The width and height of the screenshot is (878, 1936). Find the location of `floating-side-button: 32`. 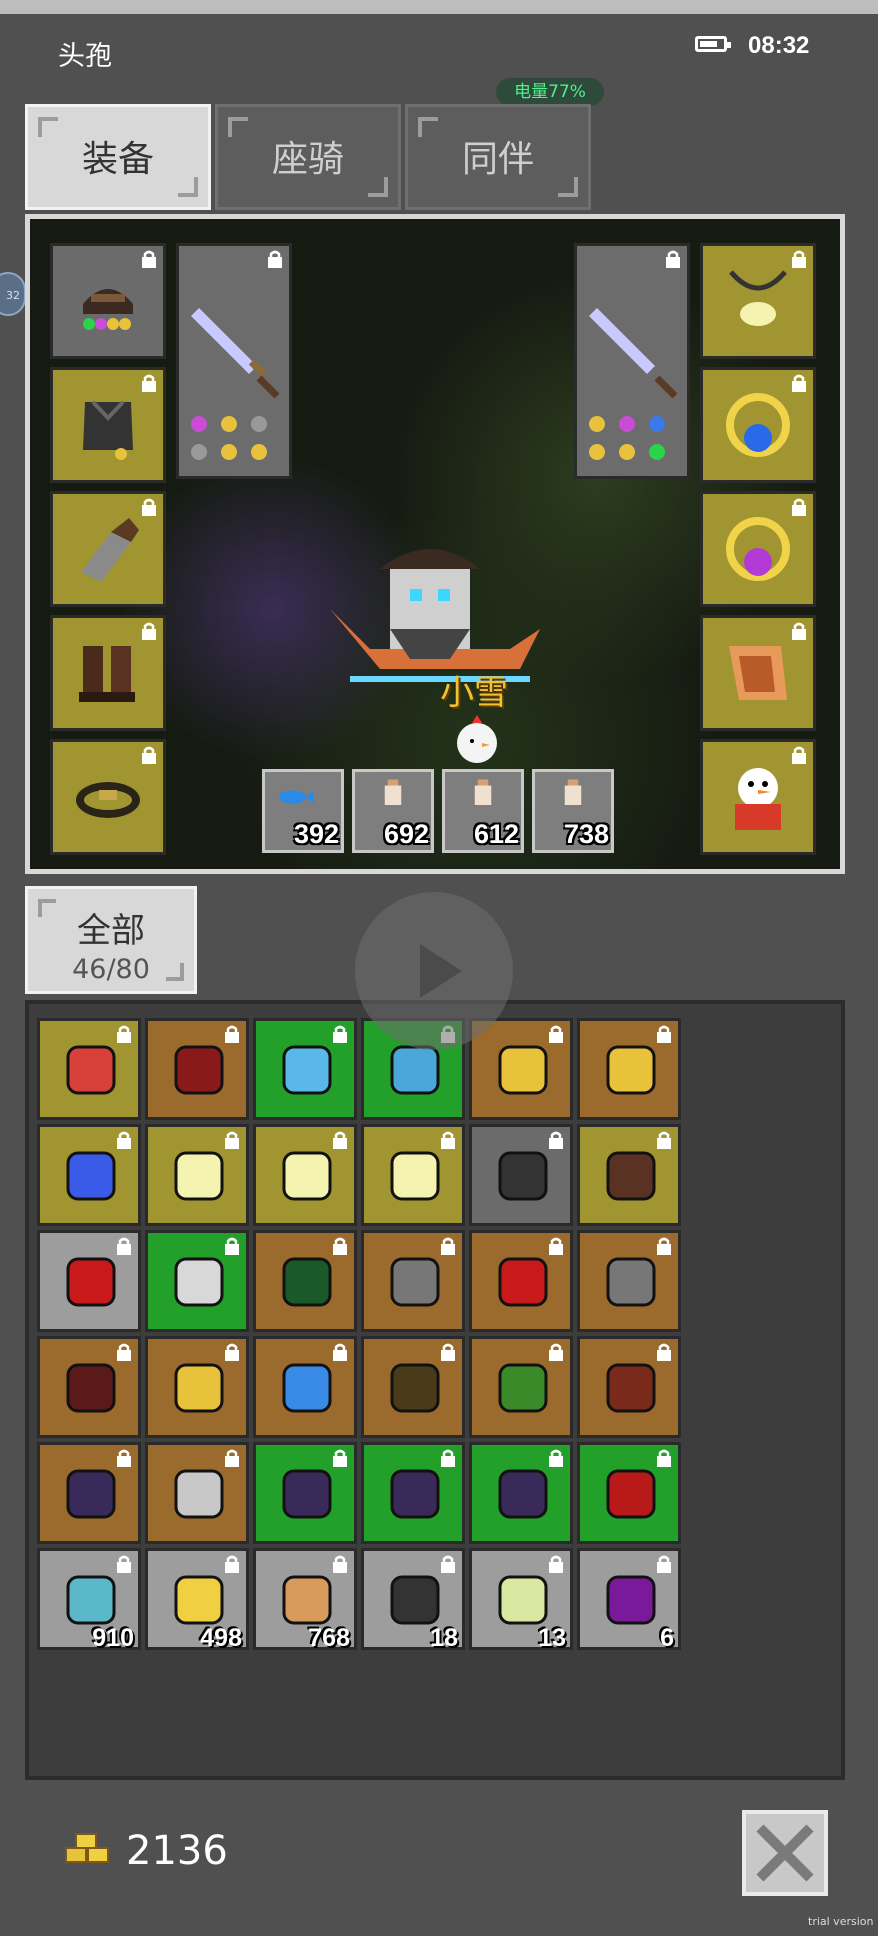

floating-side-button: 32 is located at coordinates (13, 294).